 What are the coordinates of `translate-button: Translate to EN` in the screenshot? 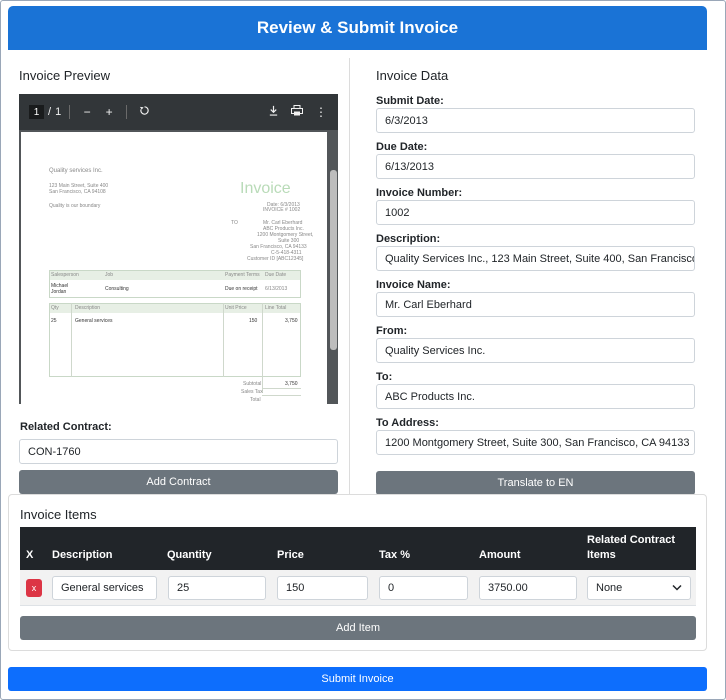 It's located at (535, 483).